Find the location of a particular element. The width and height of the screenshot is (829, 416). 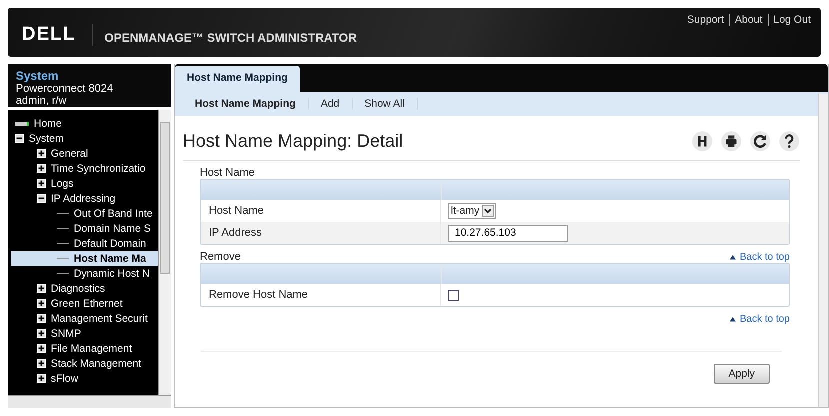

apply-button: Apply is located at coordinates (742, 374).